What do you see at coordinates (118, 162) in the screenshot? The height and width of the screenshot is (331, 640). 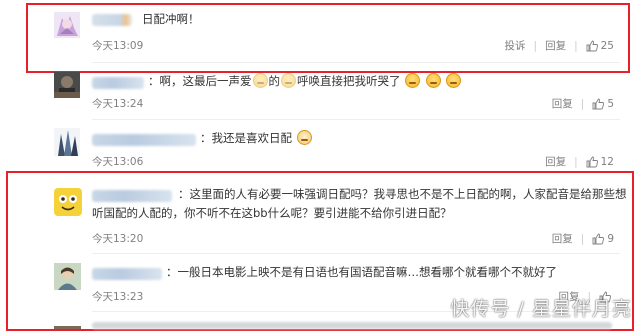 I see `comment-time: 今天13:06` at bounding box center [118, 162].